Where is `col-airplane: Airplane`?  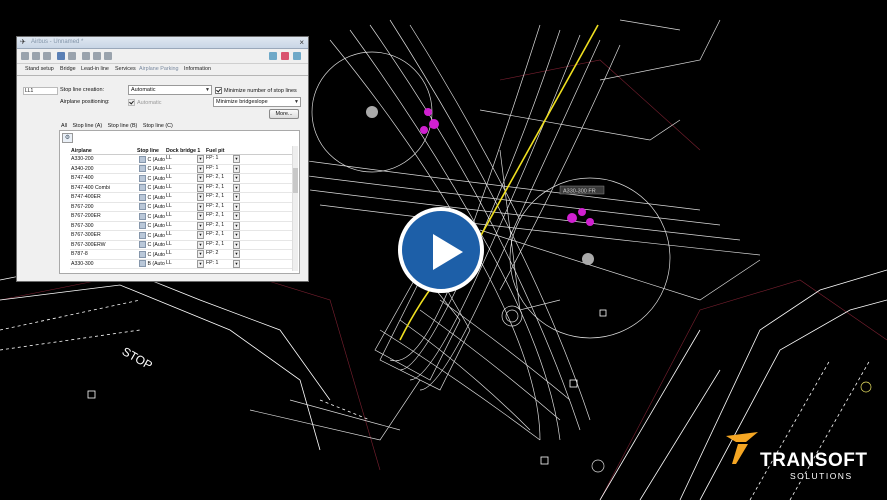
col-airplane: Airplane is located at coordinates (103, 151).